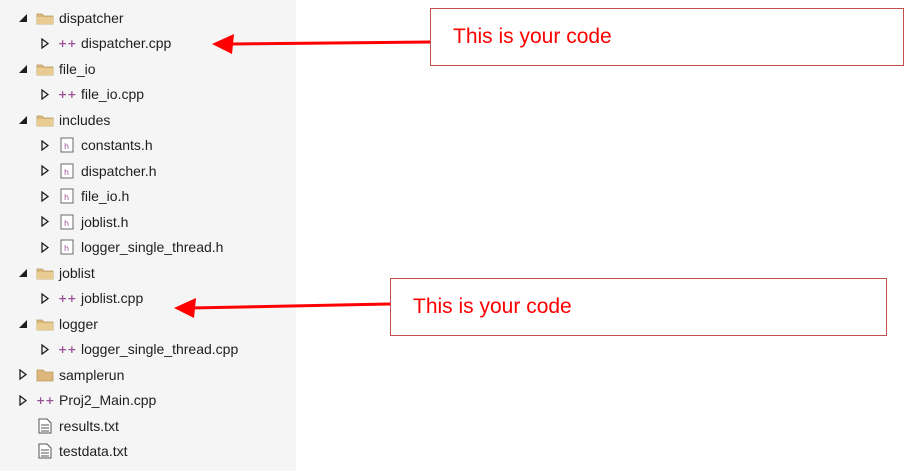 The width and height of the screenshot is (911, 471). I want to click on tree-item-label: file_io.h, so click(105, 196).